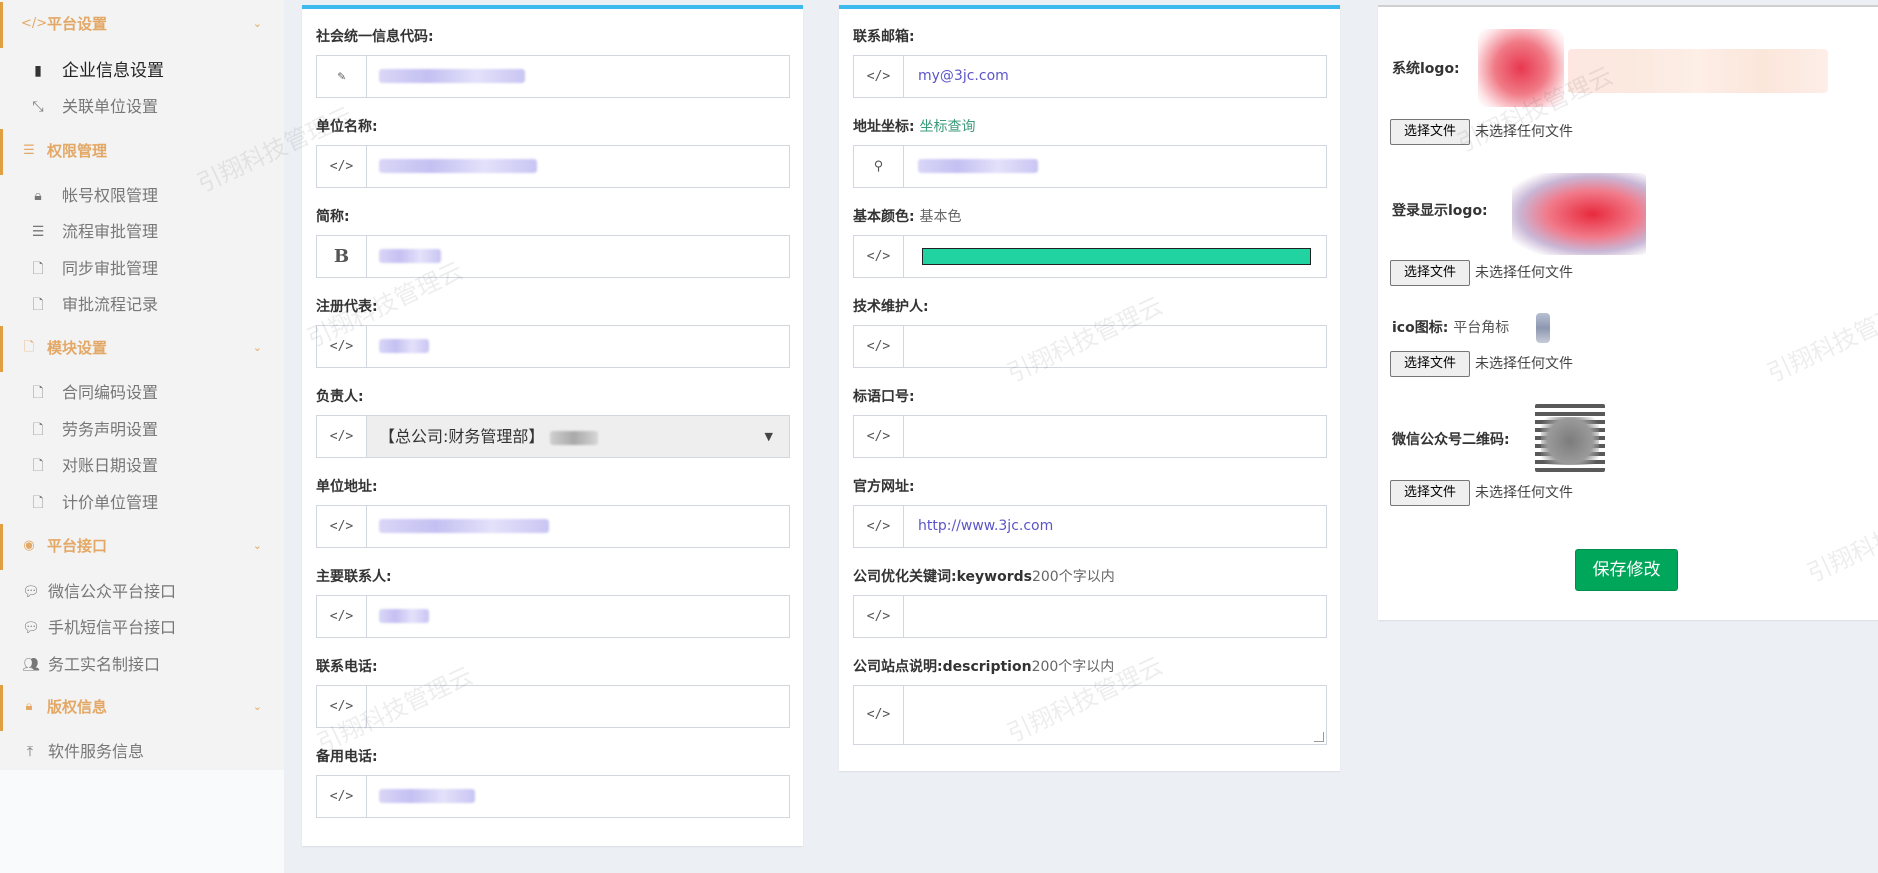  Describe the element at coordinates (38, 107) in the screenshot. I see `compress-icon: ⤡` at that location.